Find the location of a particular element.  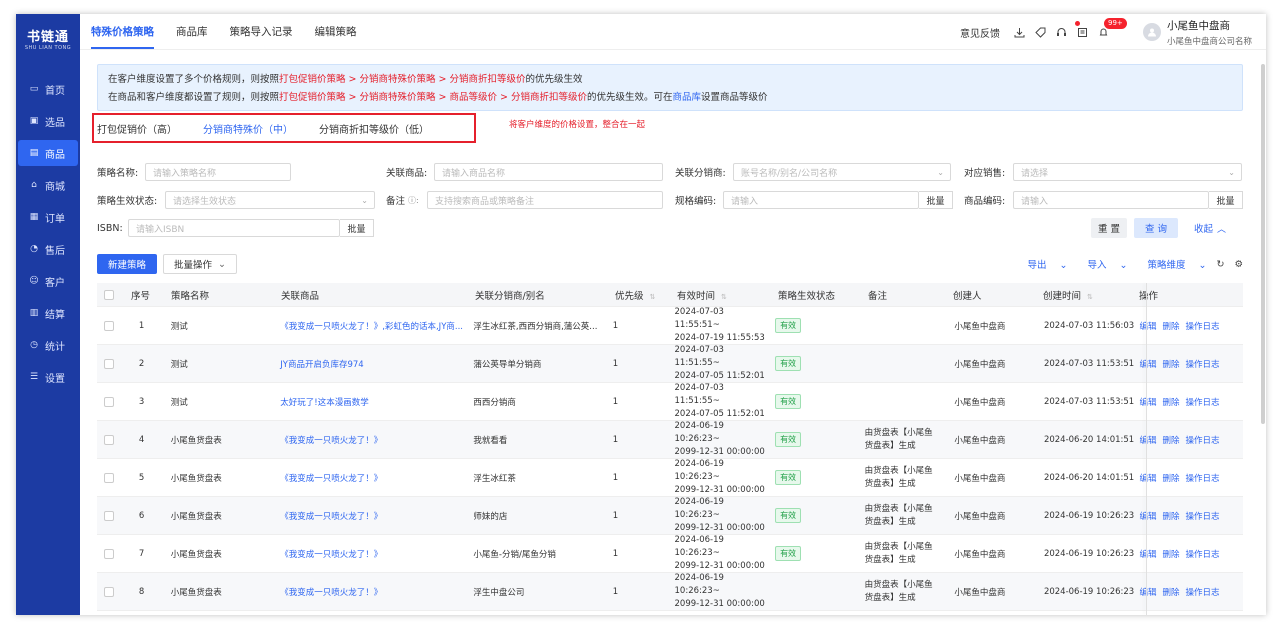

dimension-dropdown: 策略维度 ⌄ is located at coordinates (1171, 264).